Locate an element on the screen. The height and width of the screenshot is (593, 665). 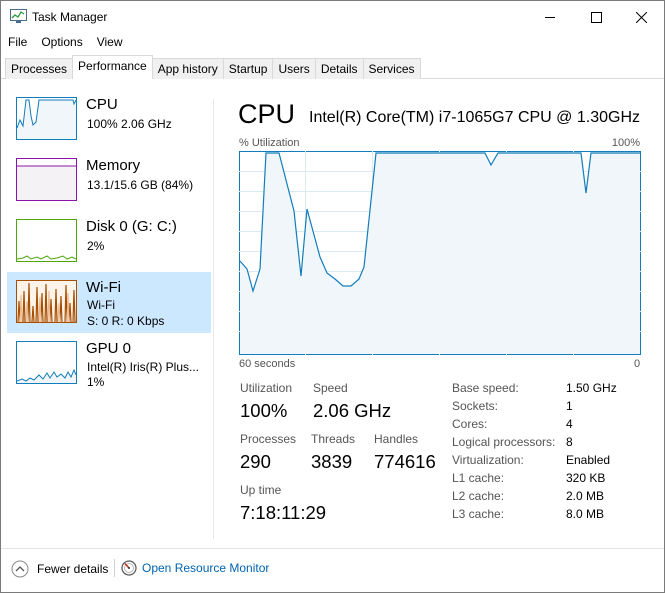
window-title: Task Manager is located at coordinates (70, 17).